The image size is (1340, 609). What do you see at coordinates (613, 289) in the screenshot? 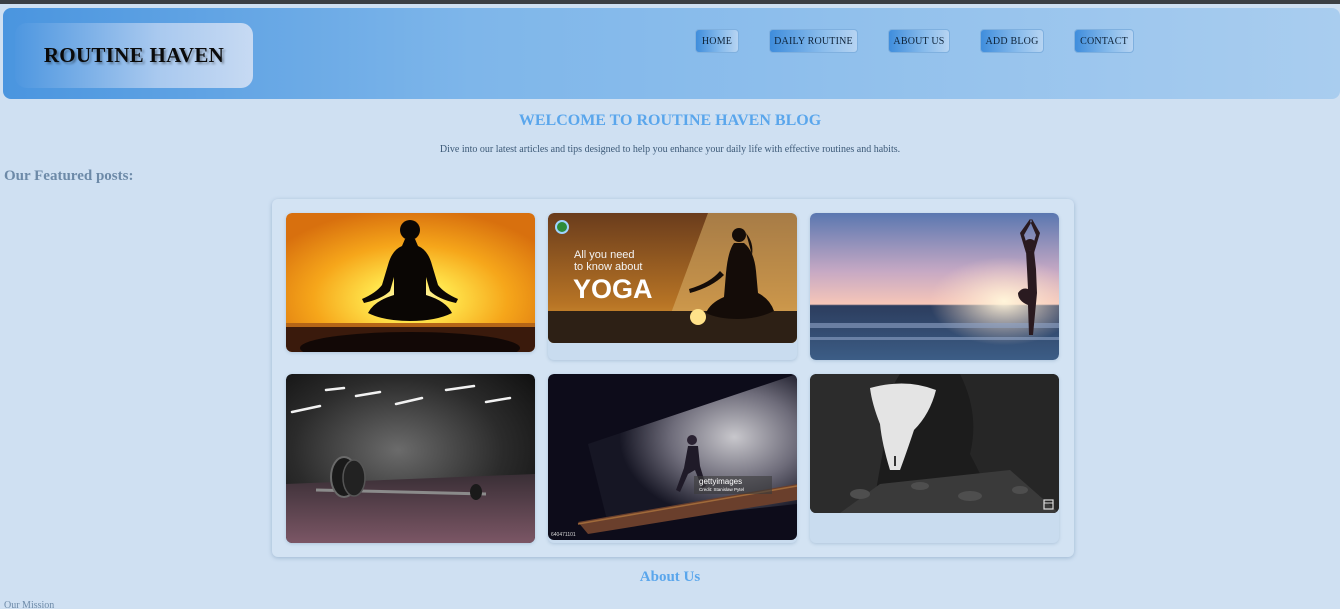
I see `yoga-overlay-title: YOGA` at bounding box center [613, 289].